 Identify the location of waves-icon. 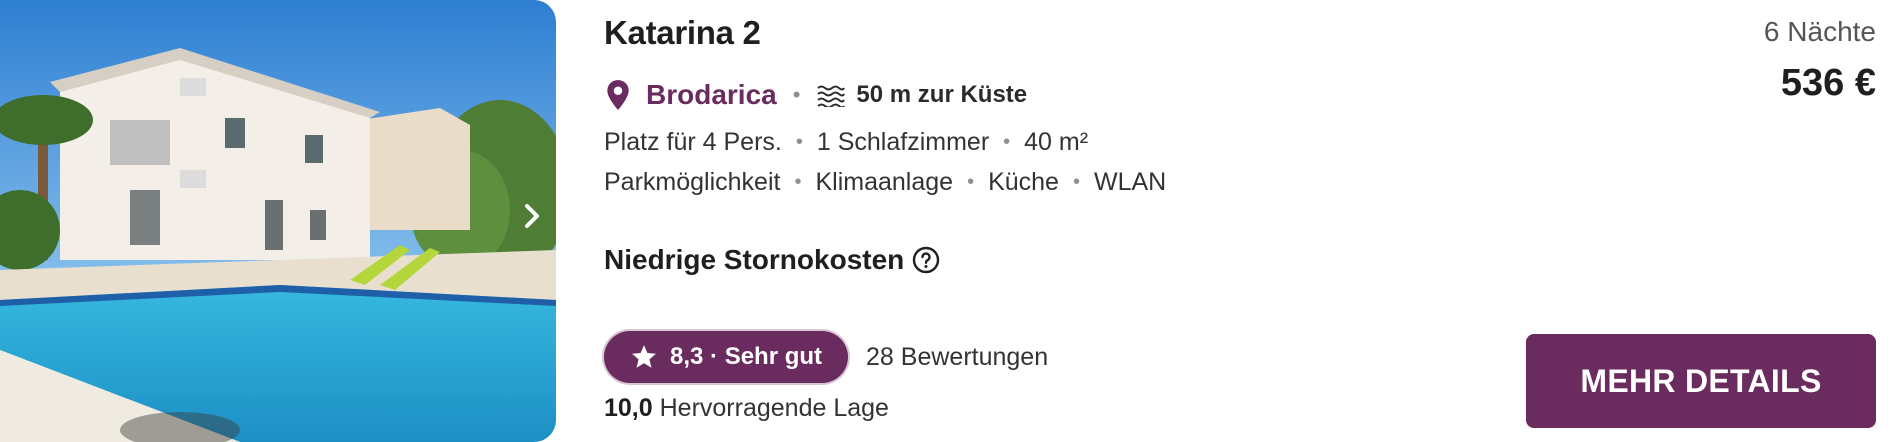
(831, 96).